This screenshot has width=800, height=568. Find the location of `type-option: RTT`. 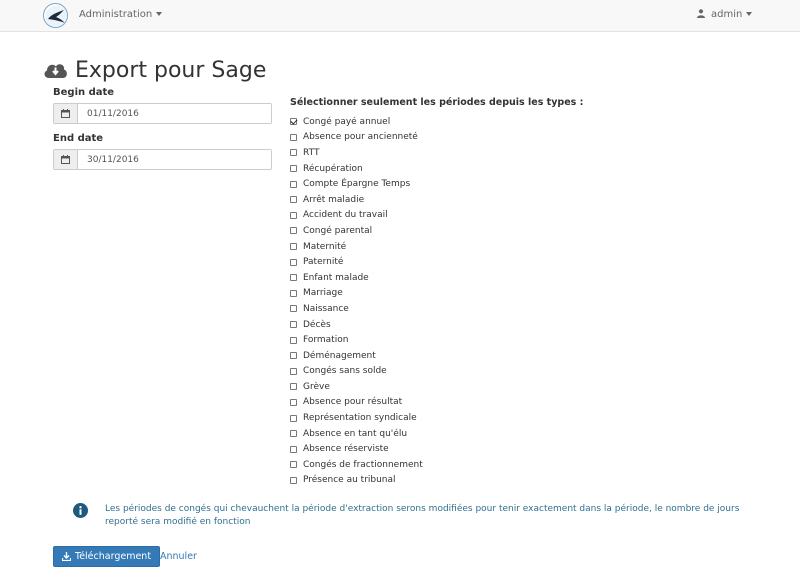

type-option: RTT is located at coordinates (356, 153).